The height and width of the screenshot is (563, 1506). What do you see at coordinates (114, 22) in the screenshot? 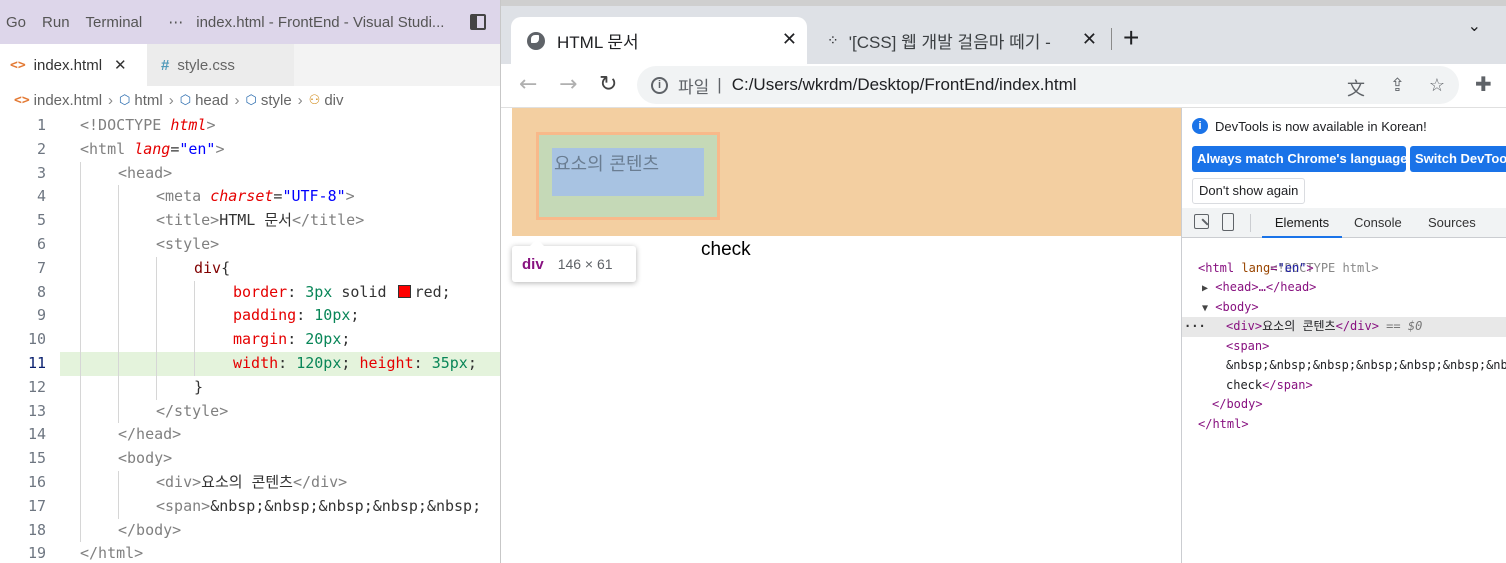
I see `menu-terminal: Terminal` at bounding box center [114, 22].